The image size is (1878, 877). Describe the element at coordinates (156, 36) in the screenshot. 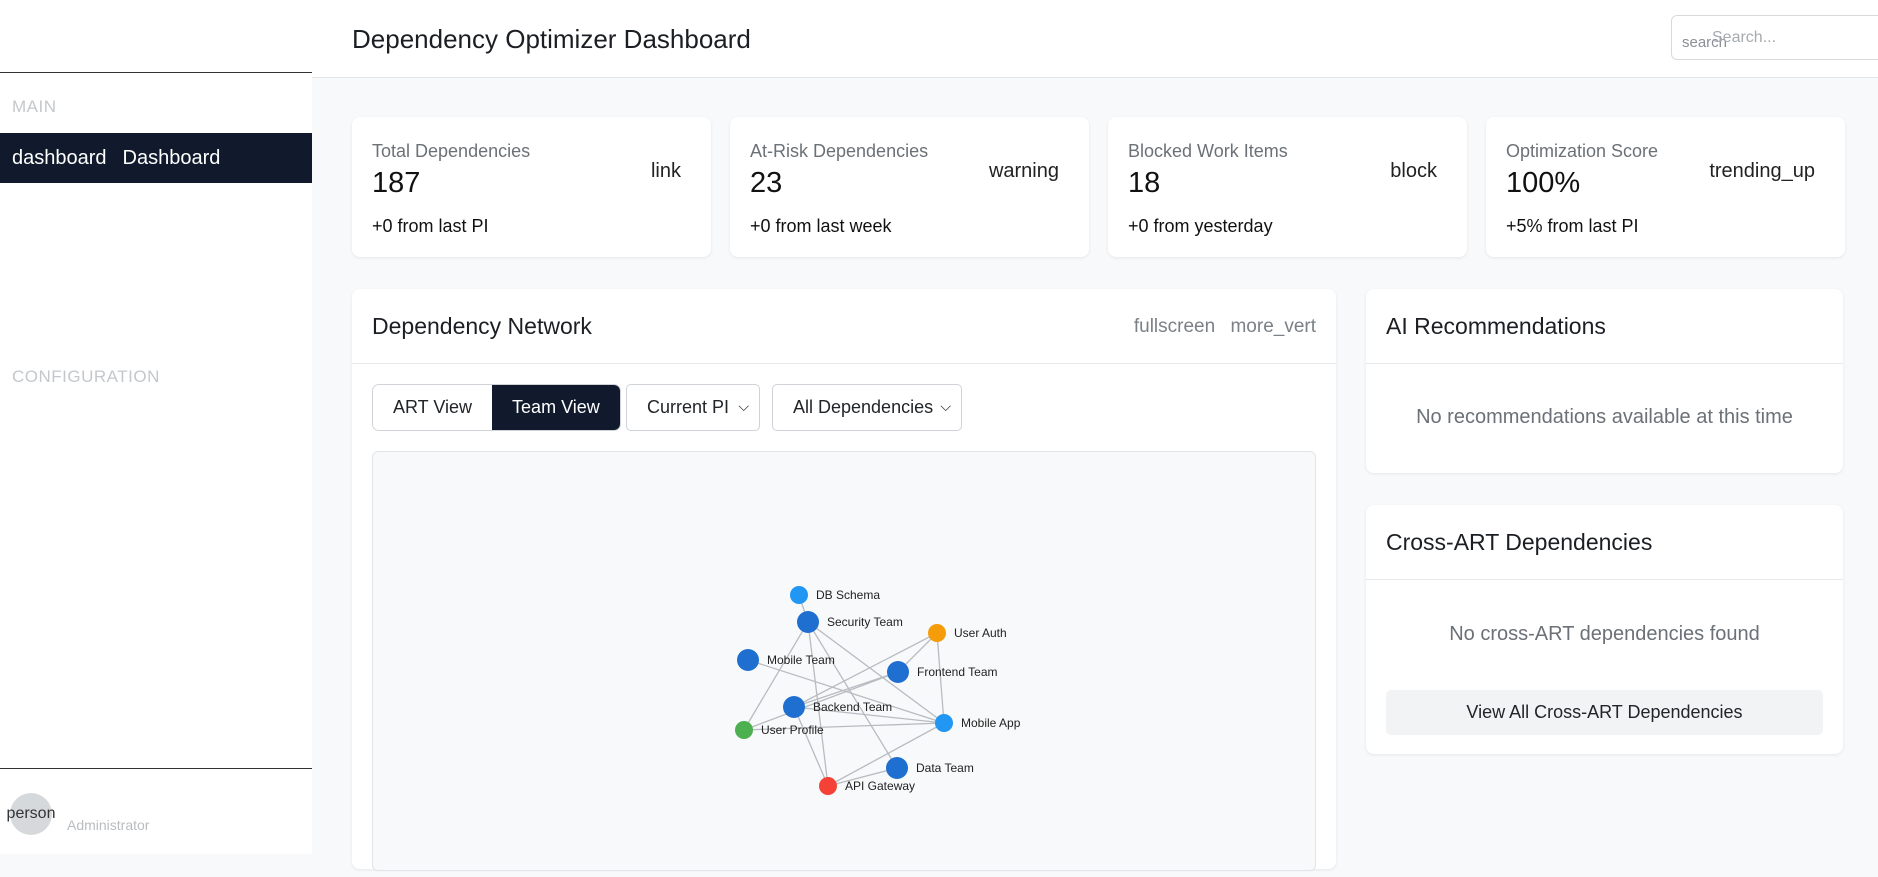

I see `sidebar-brand` at that location.